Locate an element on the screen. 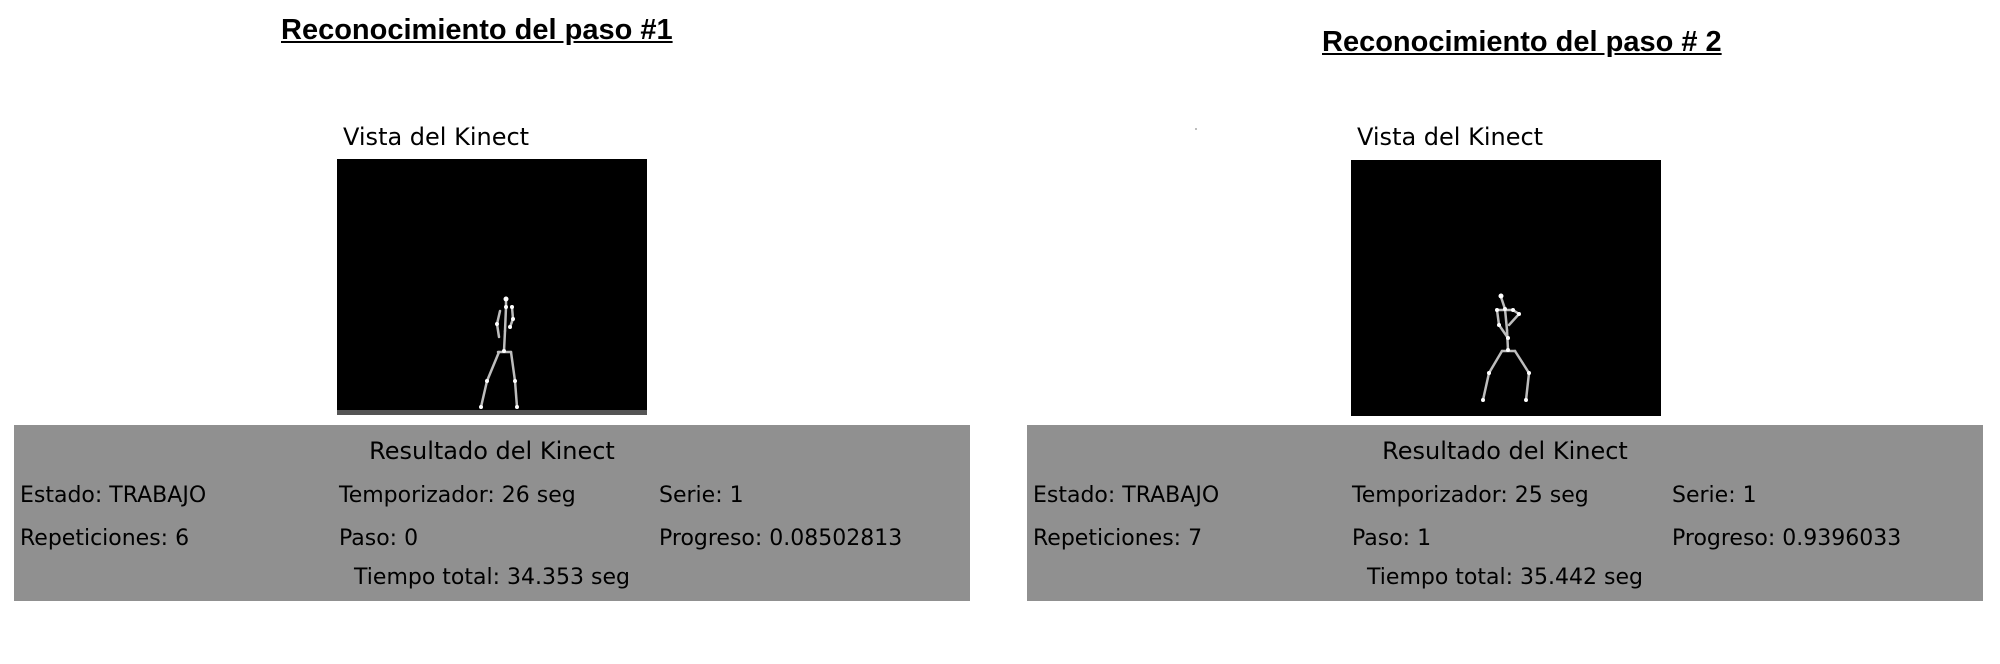 This screenshot has width=2000, height=664. progreso-value: Progreso: 0.08502813 is located at coordinates (781, 538).